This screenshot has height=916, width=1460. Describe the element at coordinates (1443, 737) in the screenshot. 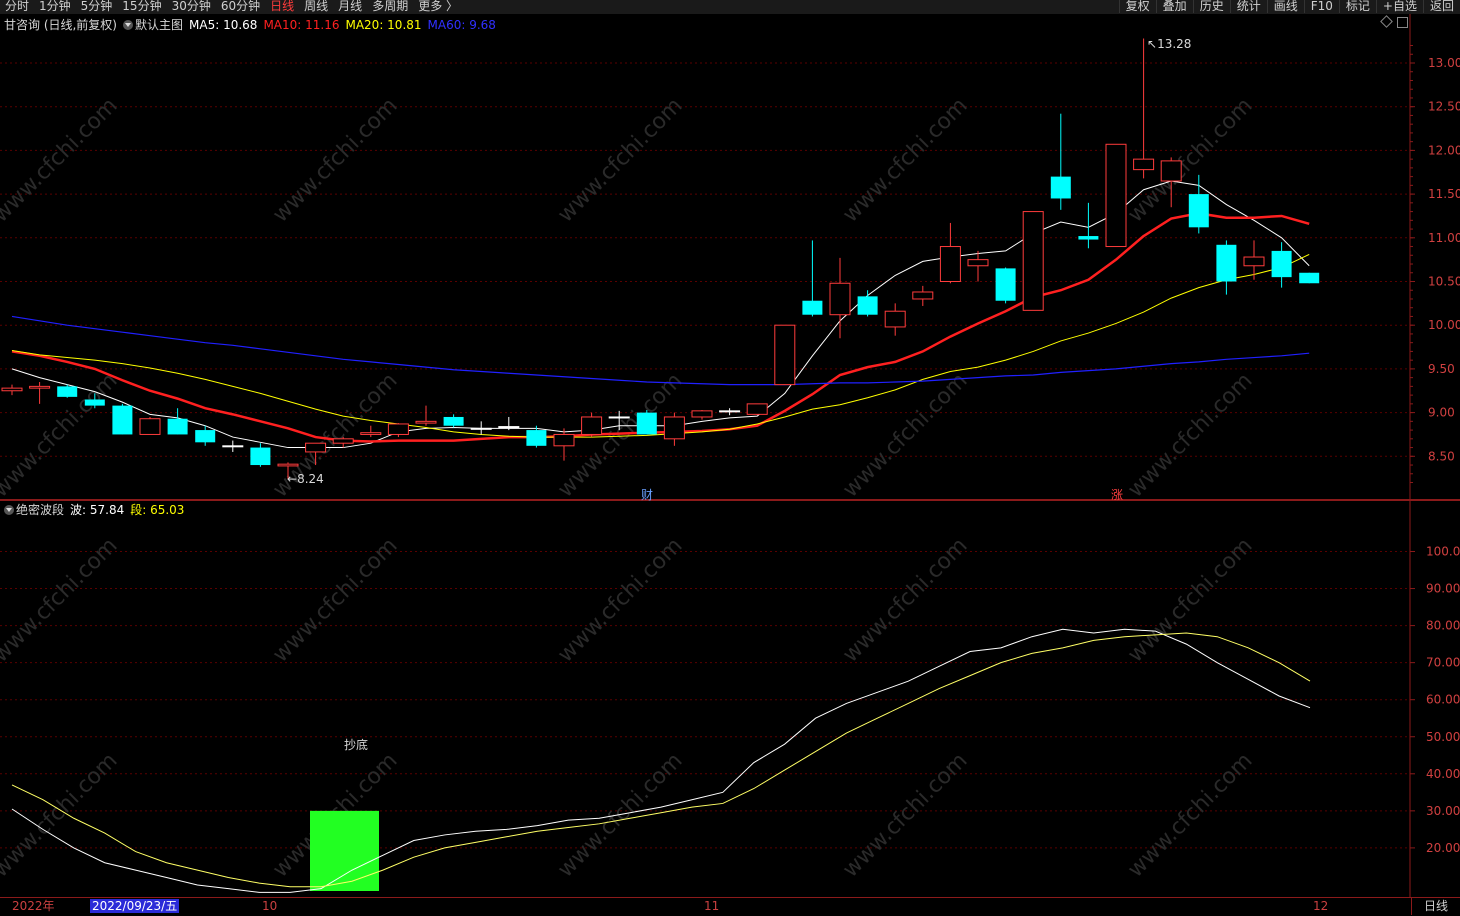

I see `ind-axis-label: 50.00` at that location.